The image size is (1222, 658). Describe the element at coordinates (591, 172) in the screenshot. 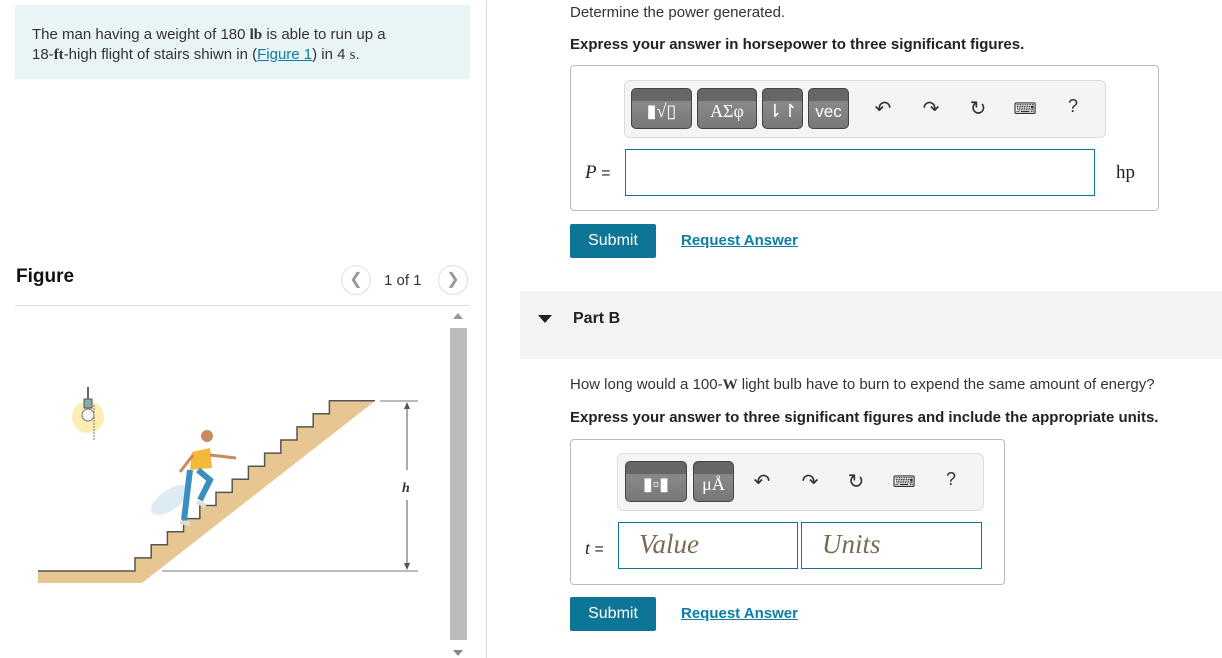

I see `variable-p: P` at that location.